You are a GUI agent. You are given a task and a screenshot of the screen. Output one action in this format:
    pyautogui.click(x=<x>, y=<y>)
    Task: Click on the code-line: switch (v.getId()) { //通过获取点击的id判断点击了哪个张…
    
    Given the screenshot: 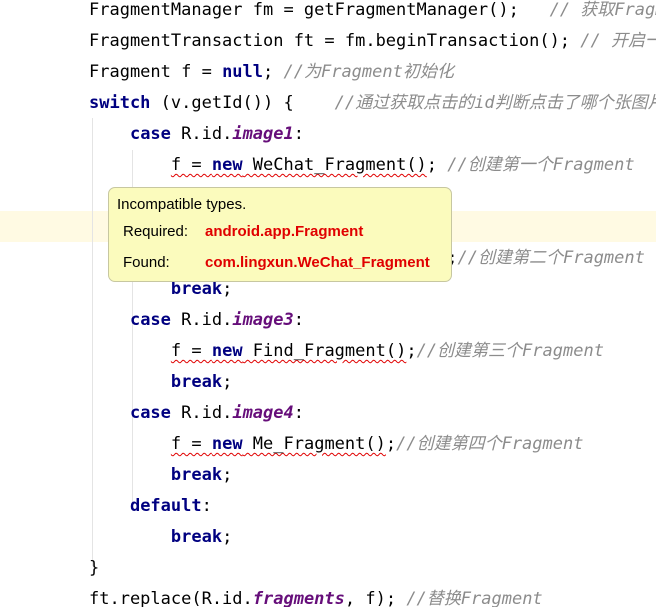 What is the action you would take?
    pyautogui.click(x=372, y=103)
    